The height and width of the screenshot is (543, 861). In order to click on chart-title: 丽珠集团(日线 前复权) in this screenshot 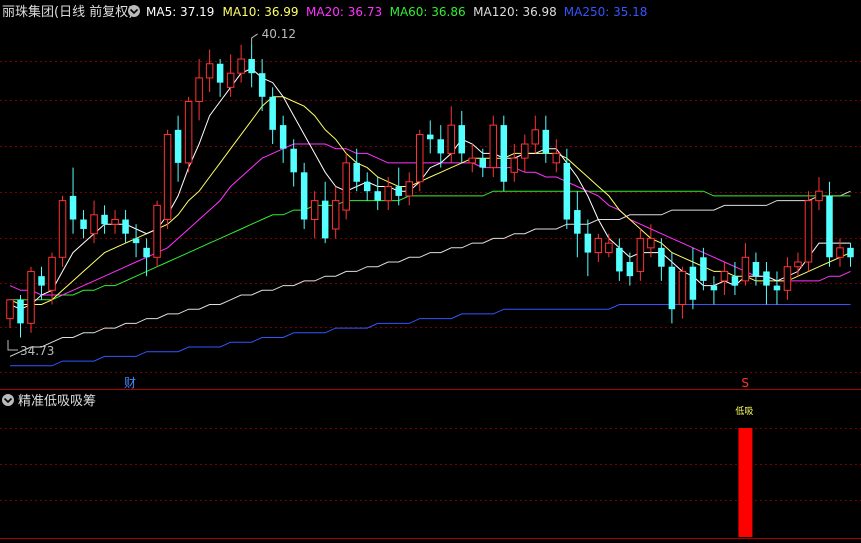, I will do `click(67, 12)`.